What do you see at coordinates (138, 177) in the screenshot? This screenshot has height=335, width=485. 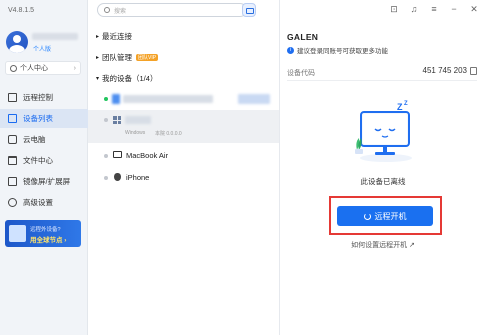 I see `device-name: iPhone` at bounding box center [138, 177].